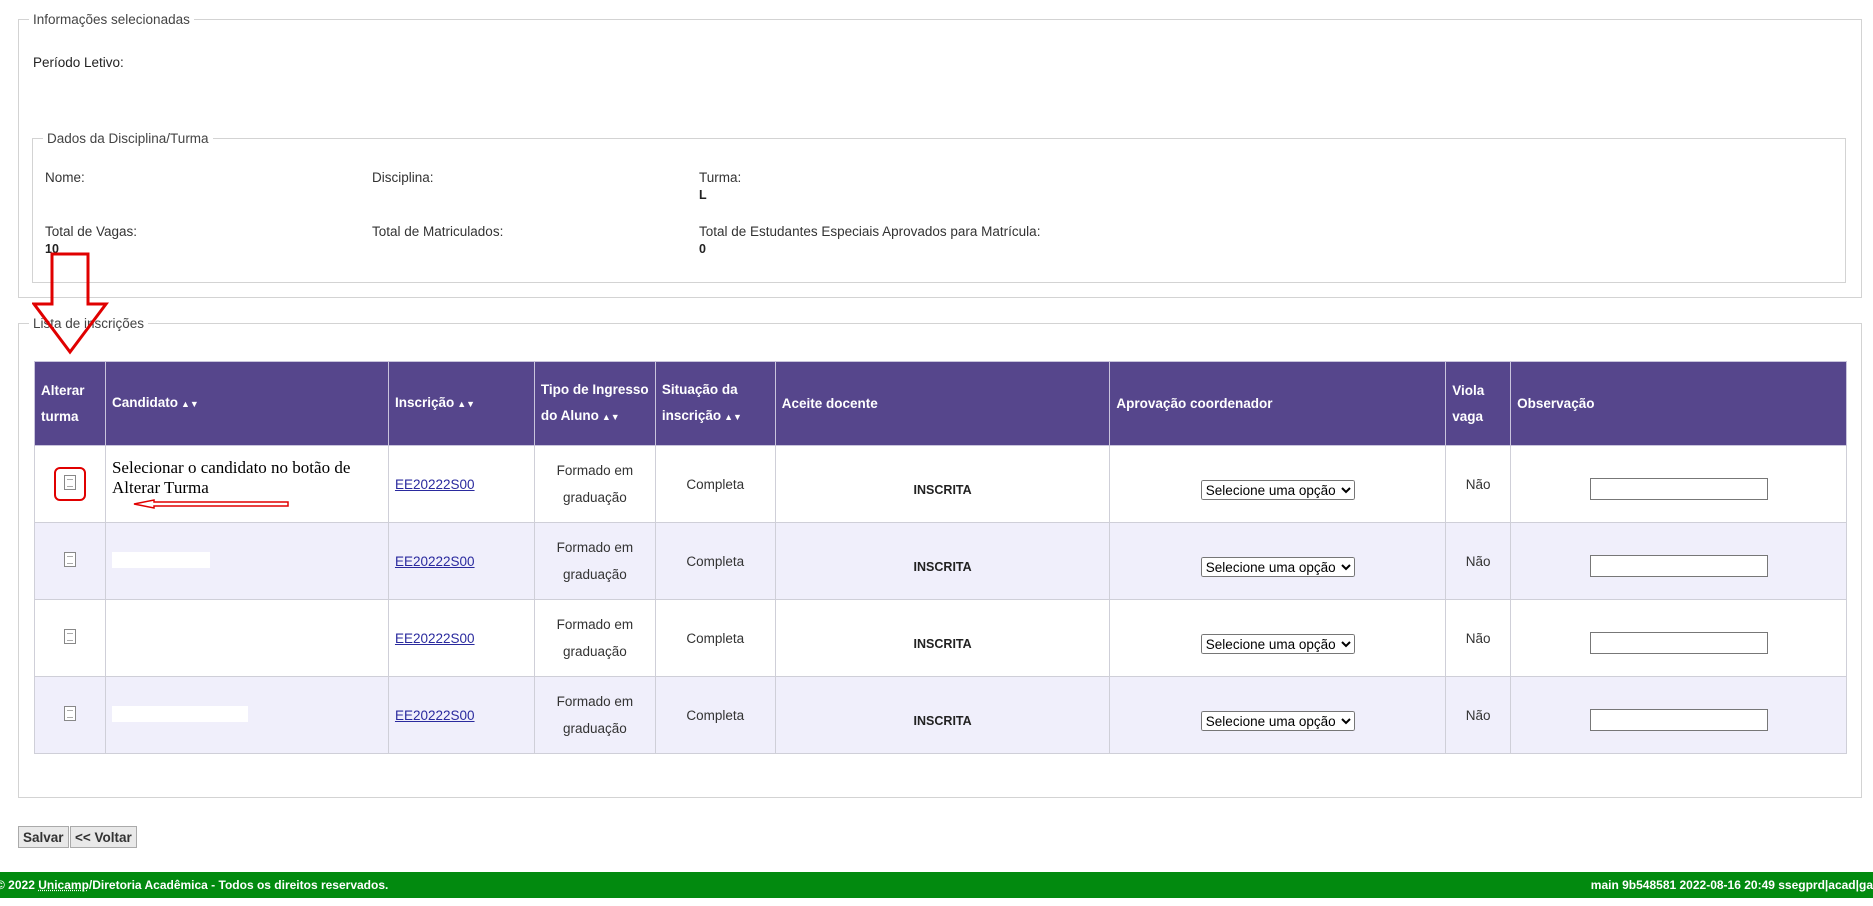 Image resolution: width=1873 pixels, height=906 pixels. Describe the element at coordinates (424, 402) in the screenshot. I see `col-inscricao-label: Inscrição` at that location.